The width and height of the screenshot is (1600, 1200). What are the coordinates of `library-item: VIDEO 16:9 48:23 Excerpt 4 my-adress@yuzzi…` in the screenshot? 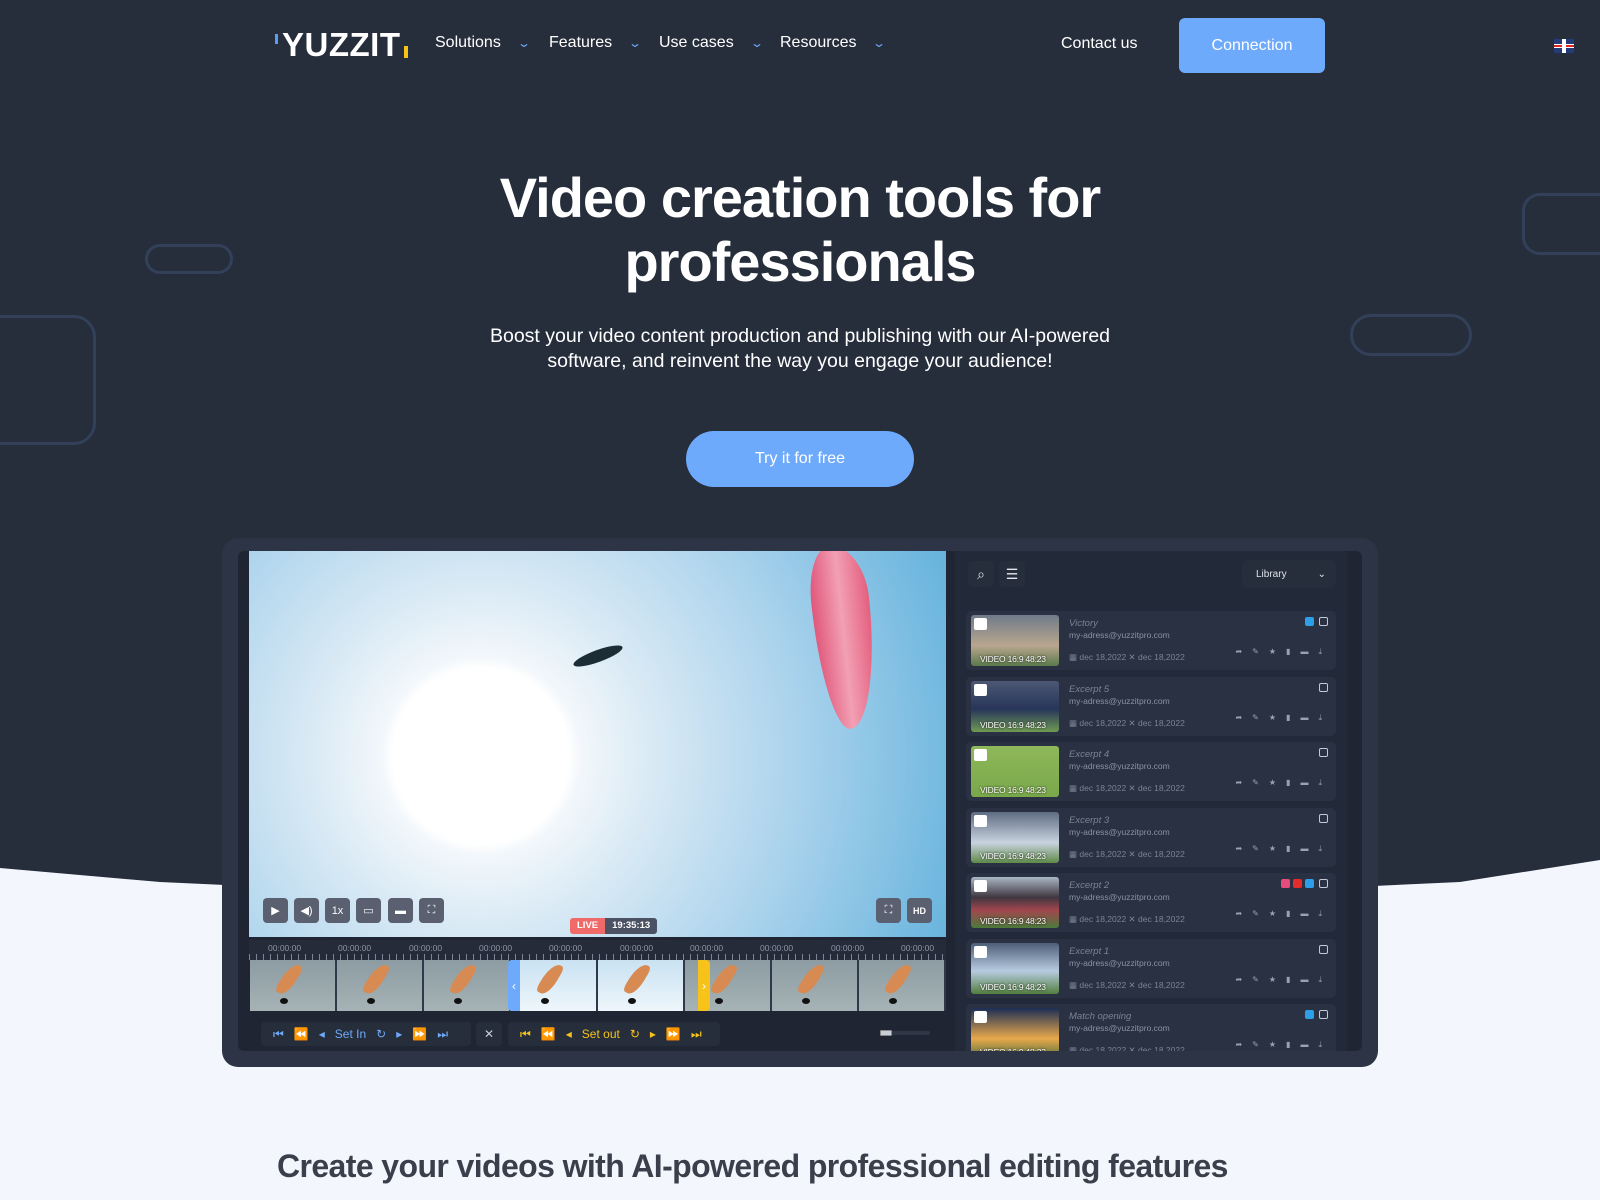 It's located at (1151, 771).